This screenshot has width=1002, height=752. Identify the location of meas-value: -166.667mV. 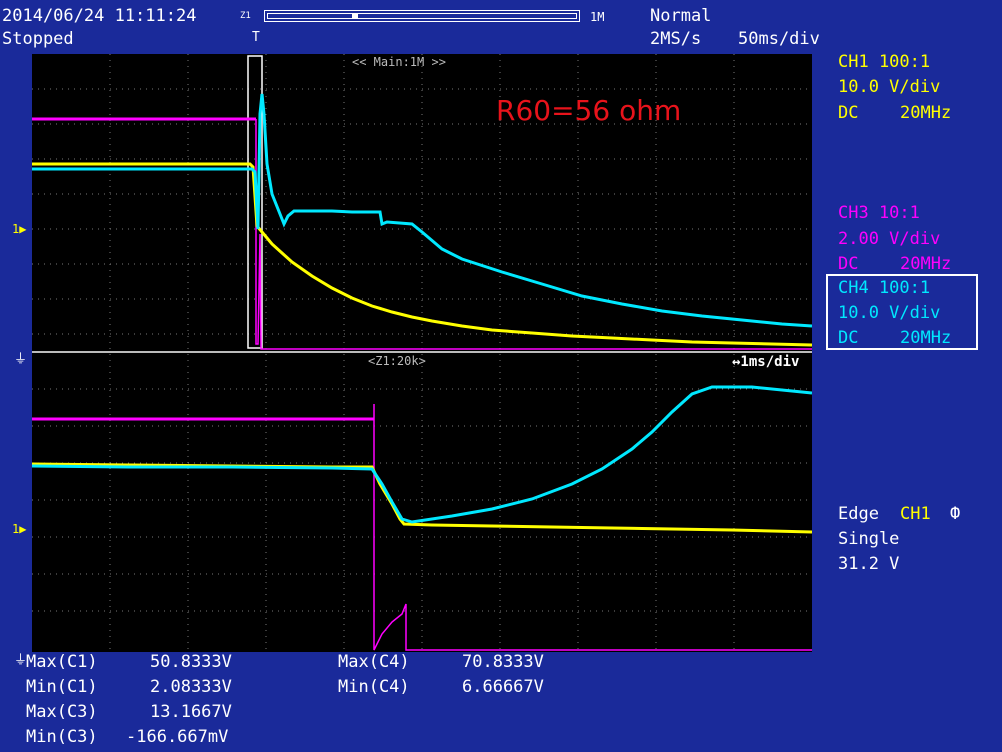
(177, 737).